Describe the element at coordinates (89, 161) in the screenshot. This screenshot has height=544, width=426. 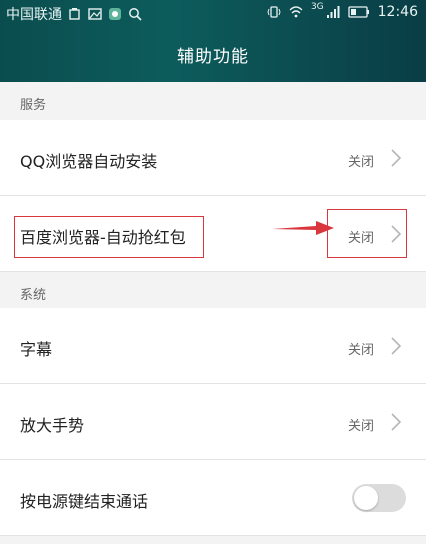
I see `row-label: QQ浏览器自动安装` at that location.